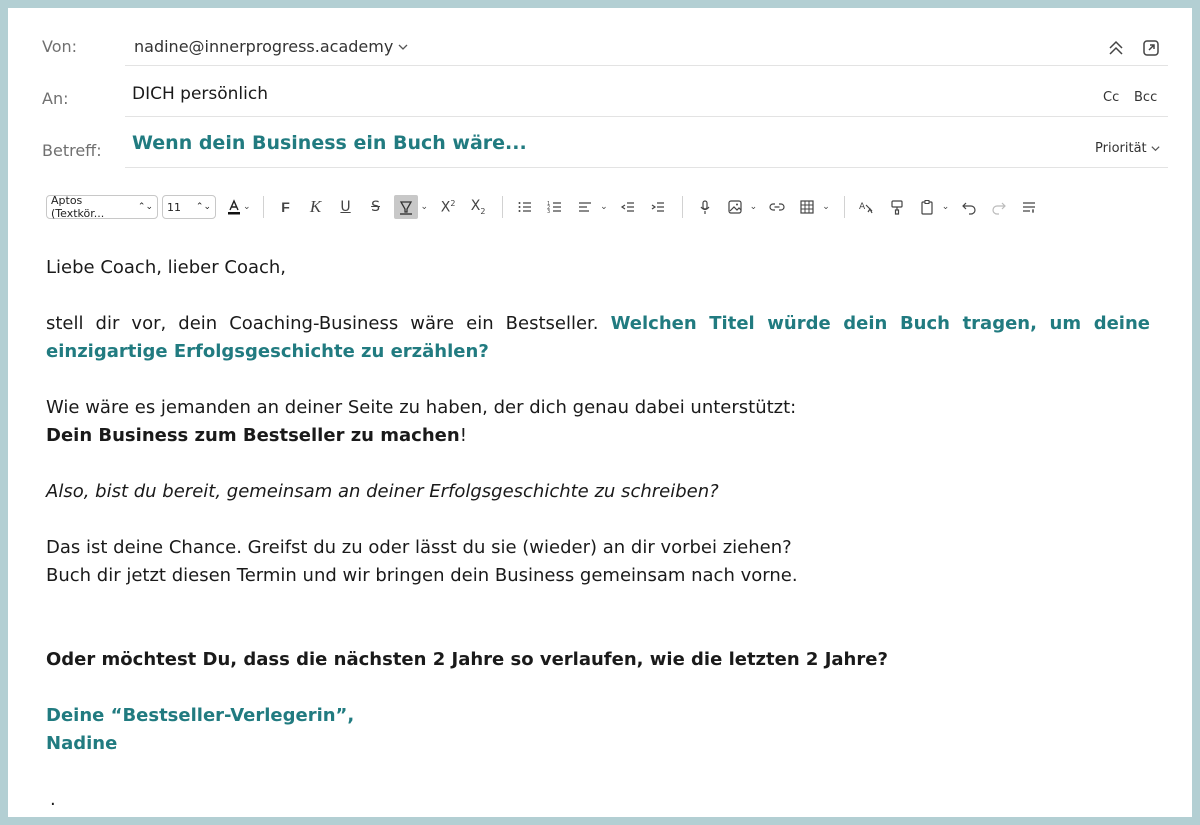 The width and height of the screenshot is (1200, 825). Describe the element at coordinates (346, 207) in the screenshot. I see `underline-button: U` at that location.